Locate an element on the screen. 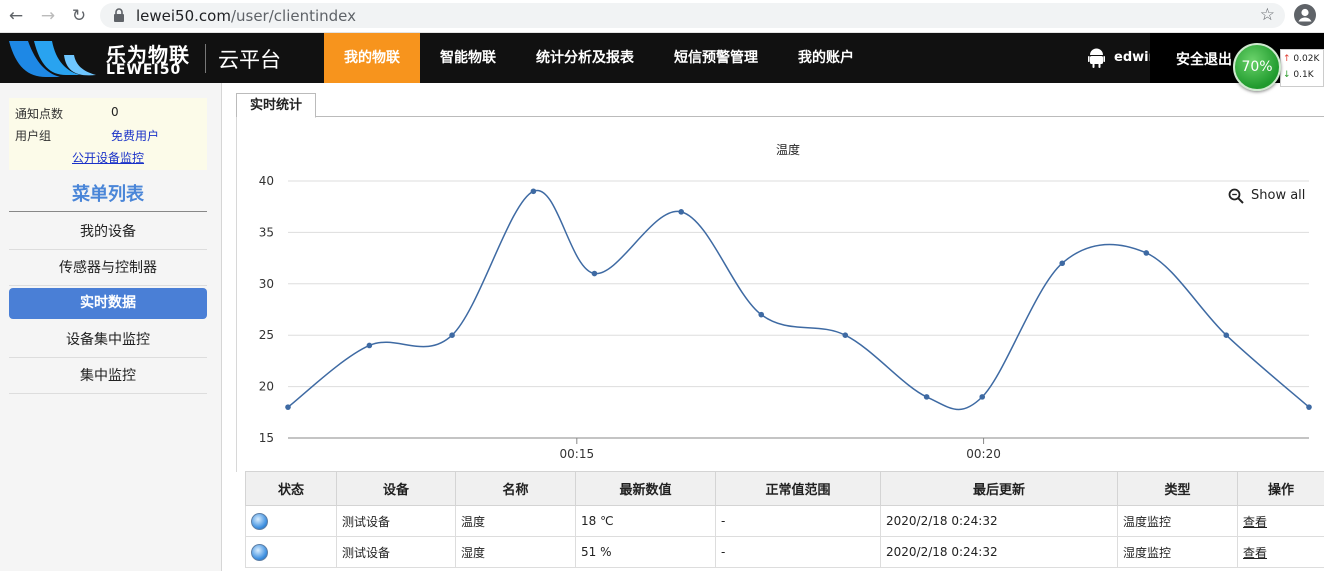  top-navigation: 我的物联 智能物联 统计分析及报表 短信预警管理 我的账户 is located at coordinates (599, 58).